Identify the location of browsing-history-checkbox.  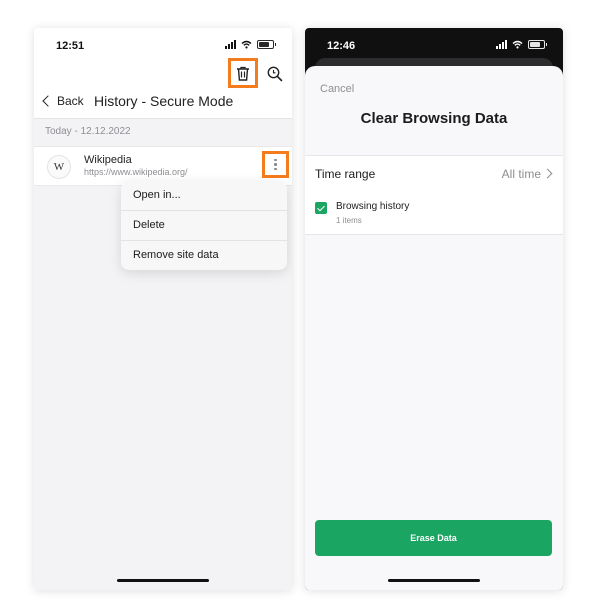
(321, 208).